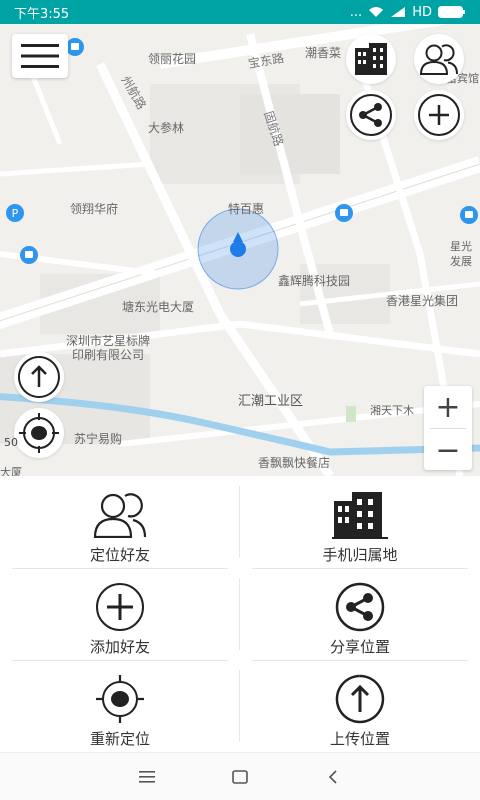 The width and height of the screenshot is (480, 800). I want to click on status-icons: ... HD, so click(408, 12).